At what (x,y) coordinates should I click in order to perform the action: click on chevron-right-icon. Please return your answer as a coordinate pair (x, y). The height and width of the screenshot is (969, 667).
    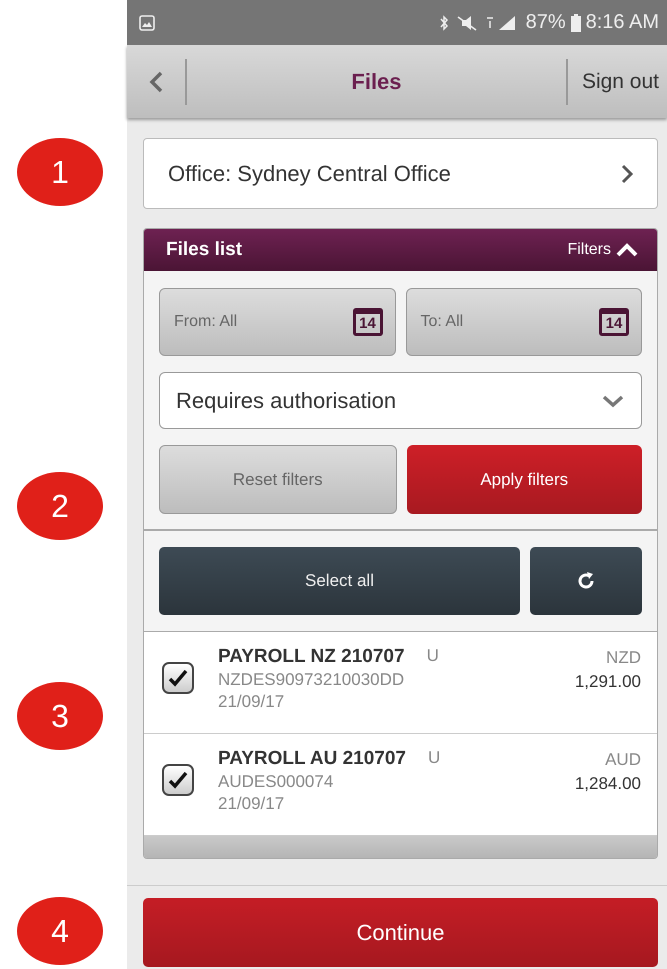
    Looking at the image, I should click on (627, 174).